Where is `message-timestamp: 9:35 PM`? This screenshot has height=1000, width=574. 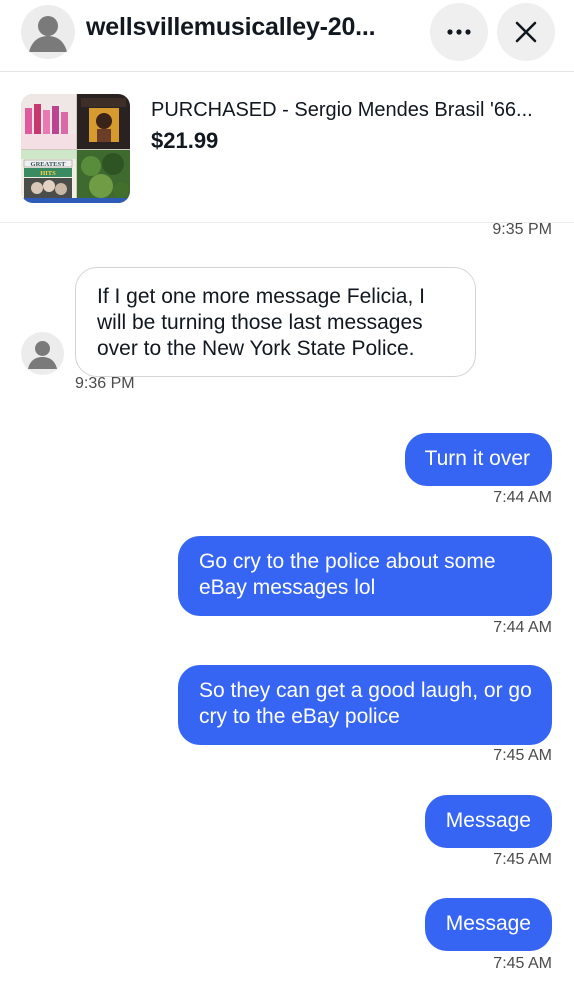 message-timestamp: 9:35 PM is located at coordinates (522, 229).